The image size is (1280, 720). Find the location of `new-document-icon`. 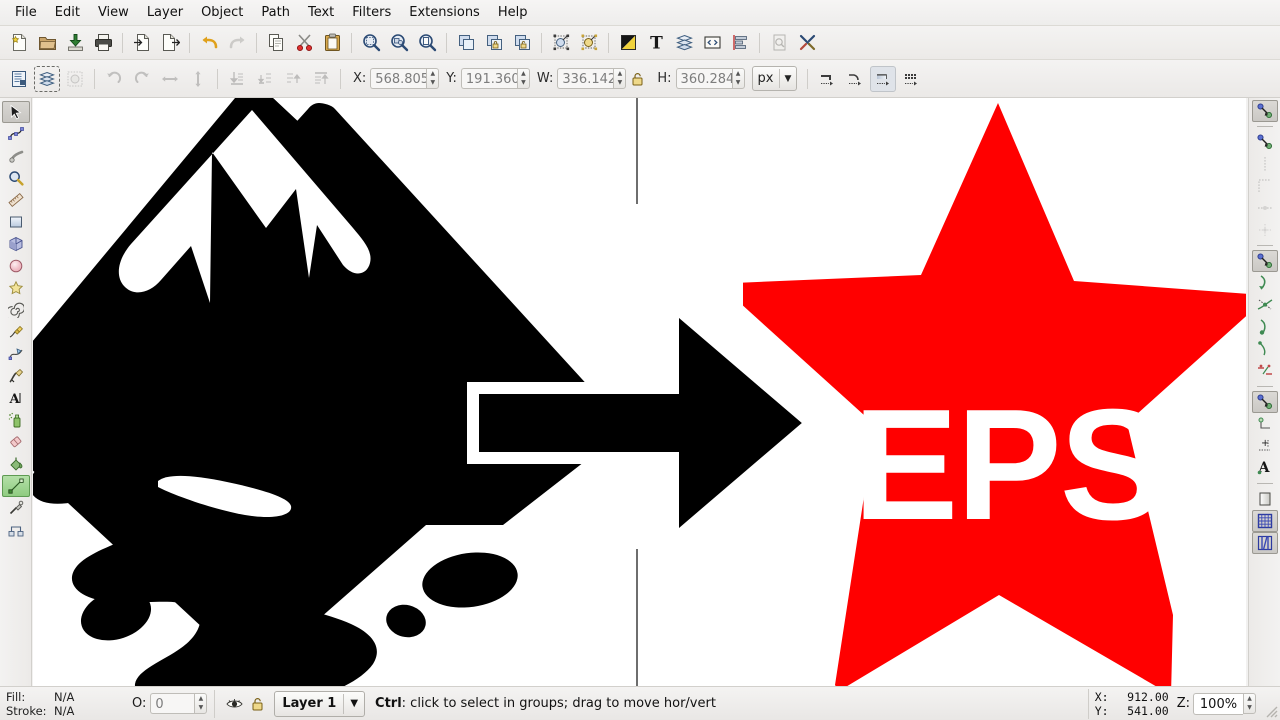

new-document-icon is located at coordinates (19, 43).